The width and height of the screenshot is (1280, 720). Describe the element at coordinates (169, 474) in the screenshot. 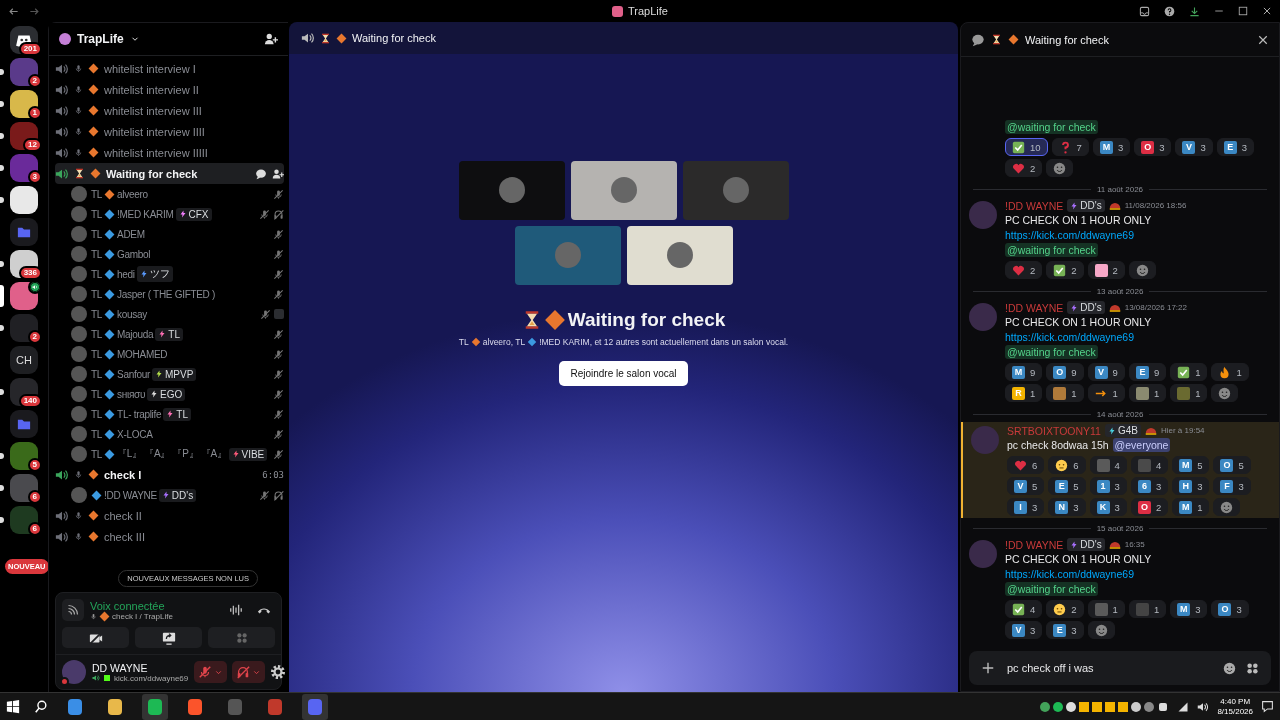

I see `voice-channel: check I 6:03` at that location.